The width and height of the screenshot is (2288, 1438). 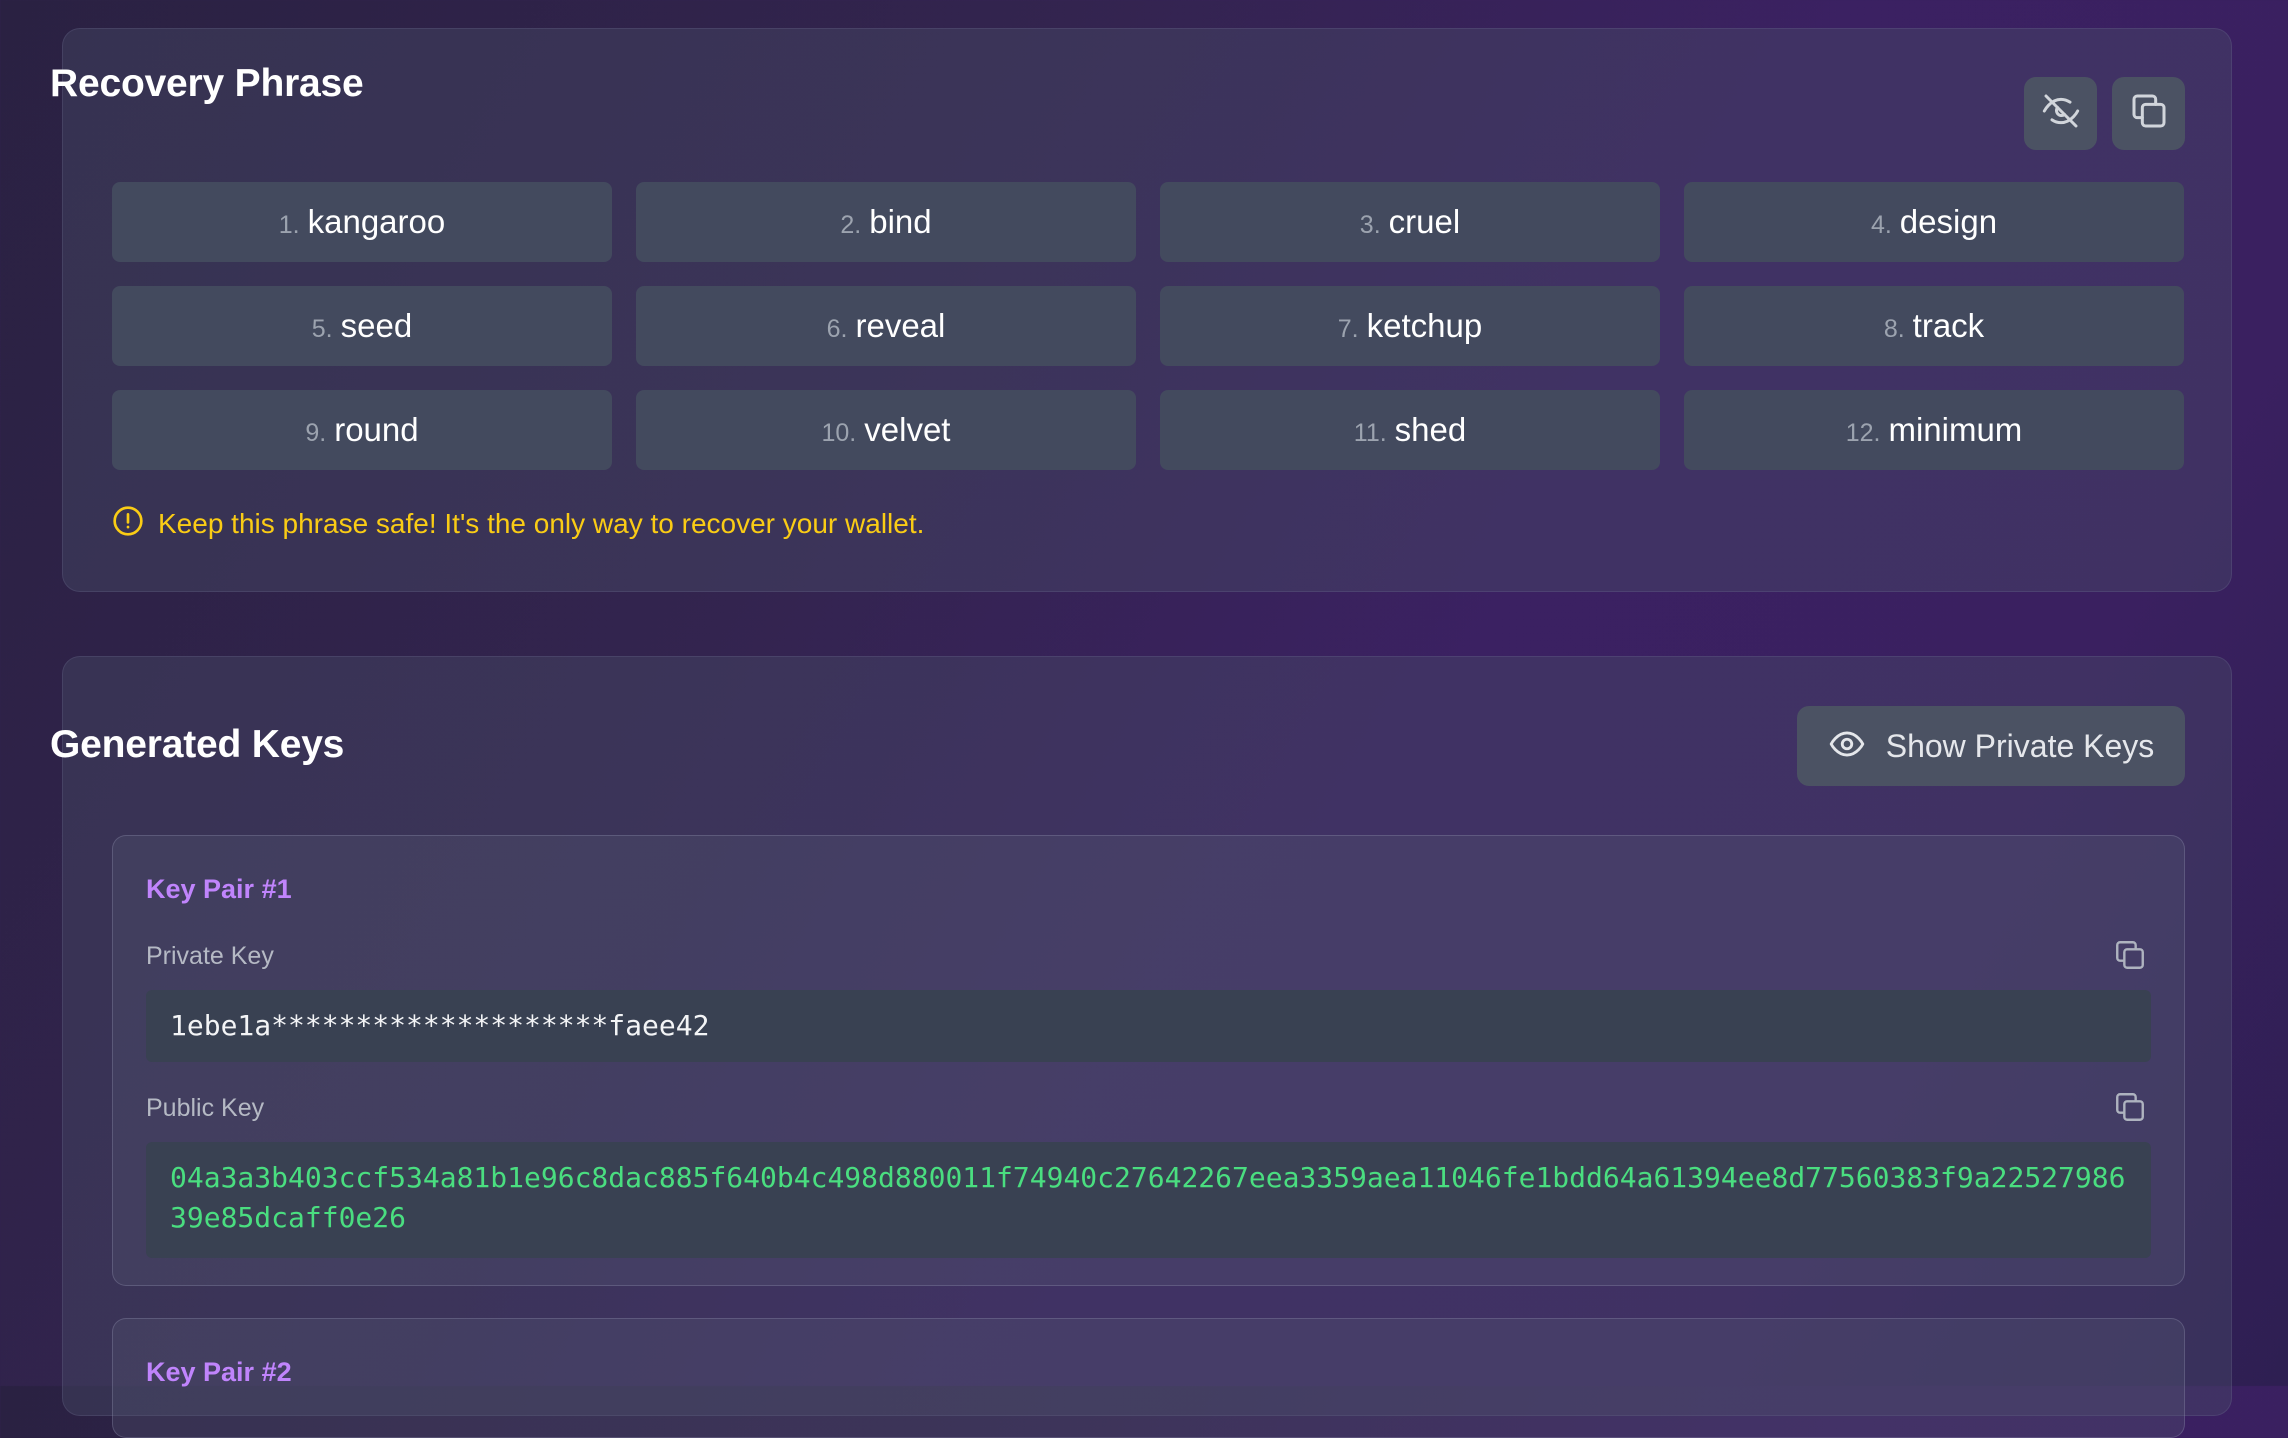 I want to click on word-text: cruel, so click(x=1424, y=221).